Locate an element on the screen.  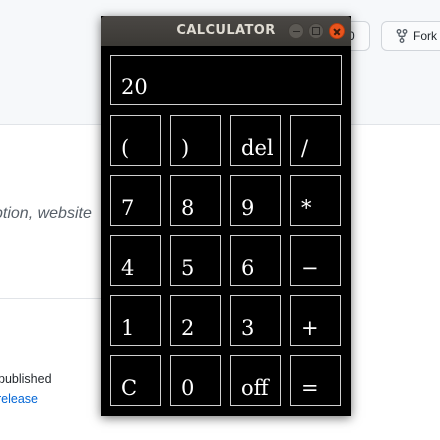
key-off: off is located at coordinates (255, 380).